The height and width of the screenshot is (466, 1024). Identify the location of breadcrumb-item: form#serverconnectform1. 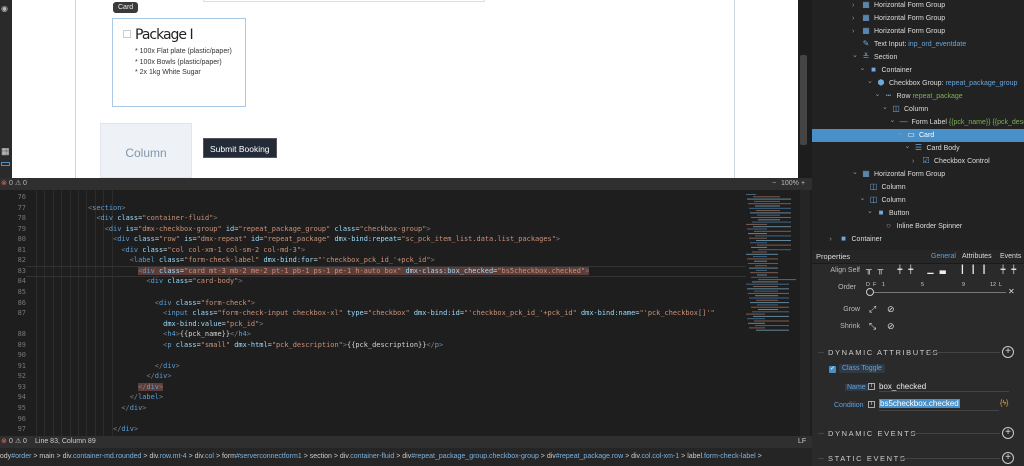
(262, 456).